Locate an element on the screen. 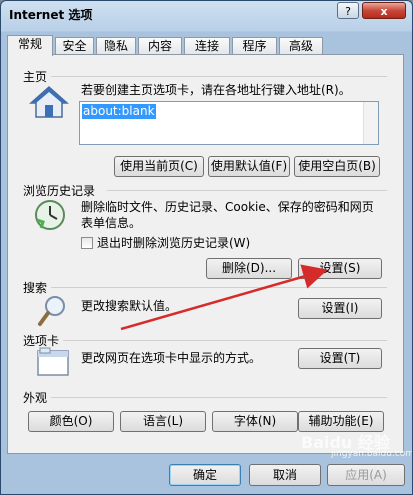 The width and height of the screenshot is (413, 495). tab-general: 常规 is located at coordinates (30, 45).